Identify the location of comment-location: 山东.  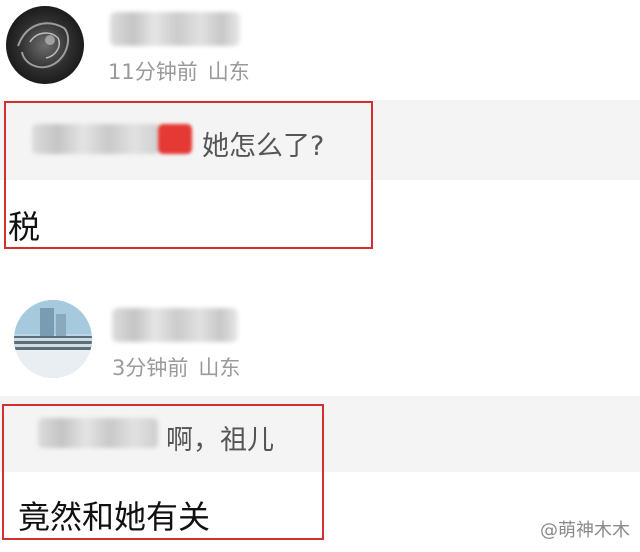
(219, 368).